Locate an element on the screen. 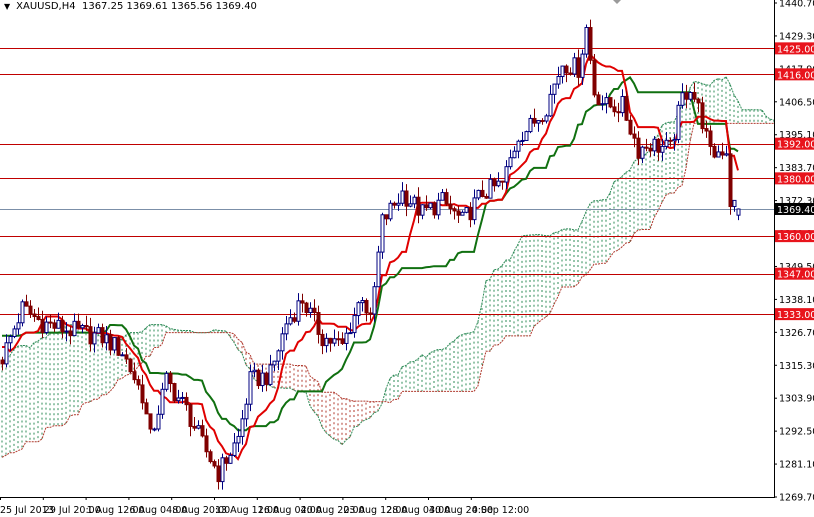 This screenshot has height=517, width=814. scroll-marker-icon is located at coordinates (617, 2).